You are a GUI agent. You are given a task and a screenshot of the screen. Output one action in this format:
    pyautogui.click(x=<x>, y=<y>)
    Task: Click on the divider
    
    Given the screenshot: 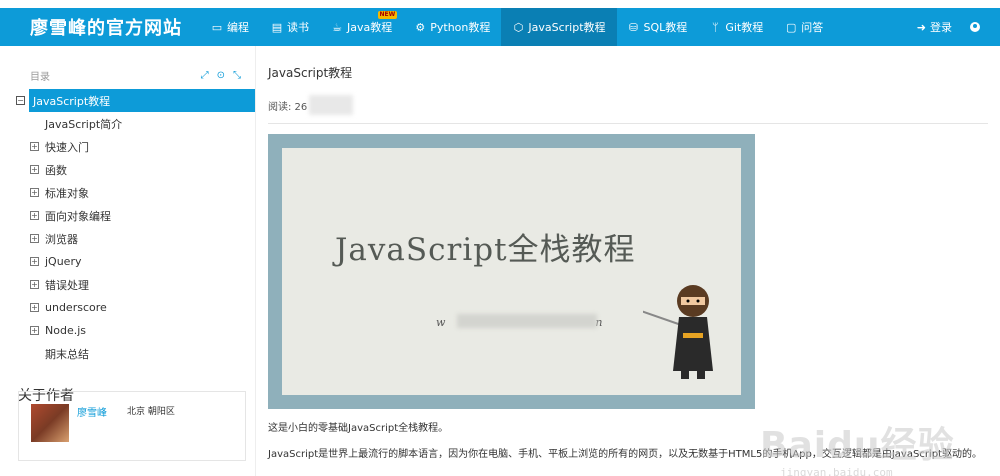 What is the action you would take?
    pyautogui.click(x=628, y=123)
    